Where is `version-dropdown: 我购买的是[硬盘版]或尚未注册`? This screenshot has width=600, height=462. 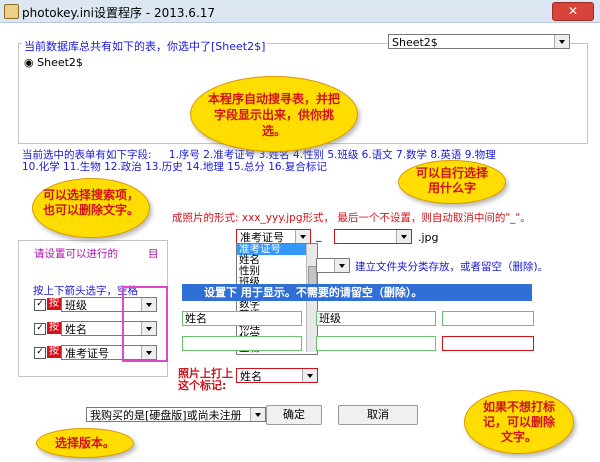 version-dropdown: 我购买的是[硬盘版]或尚未注册 is located at coordinates (176, 414).